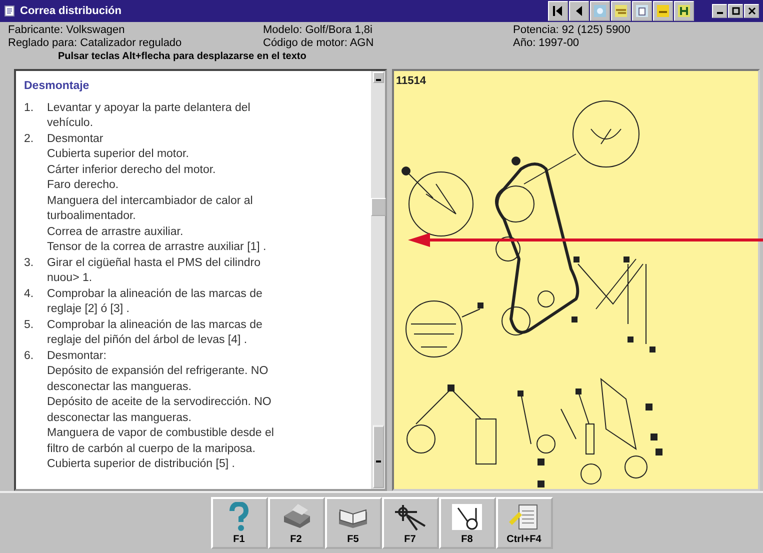 This screenshot has height=553, width=763. Describe the element at coordinates (77, 356) in the screenshot. I see `step-text: Desmontar:` at that location.